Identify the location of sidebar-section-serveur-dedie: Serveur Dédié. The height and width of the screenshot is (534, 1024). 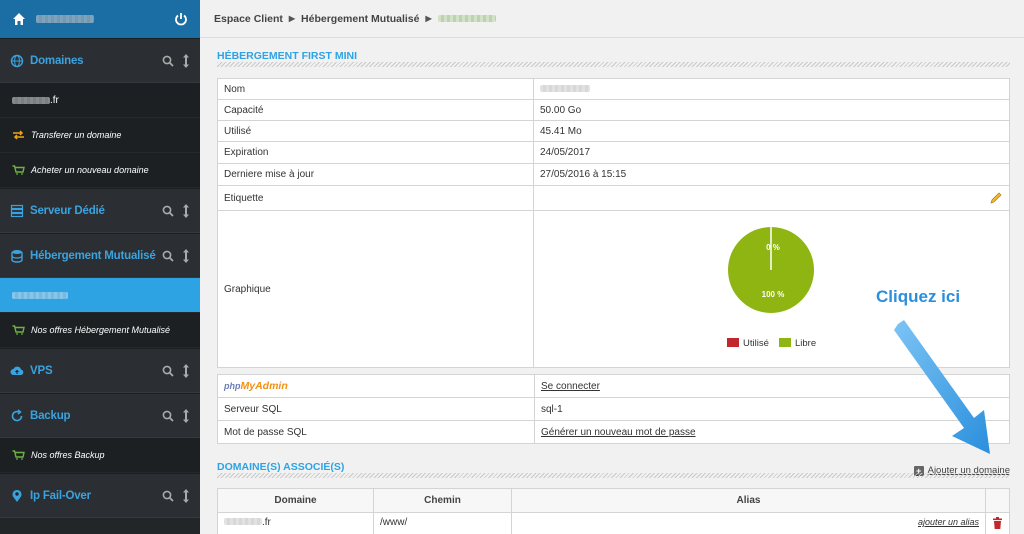
(100, 210).